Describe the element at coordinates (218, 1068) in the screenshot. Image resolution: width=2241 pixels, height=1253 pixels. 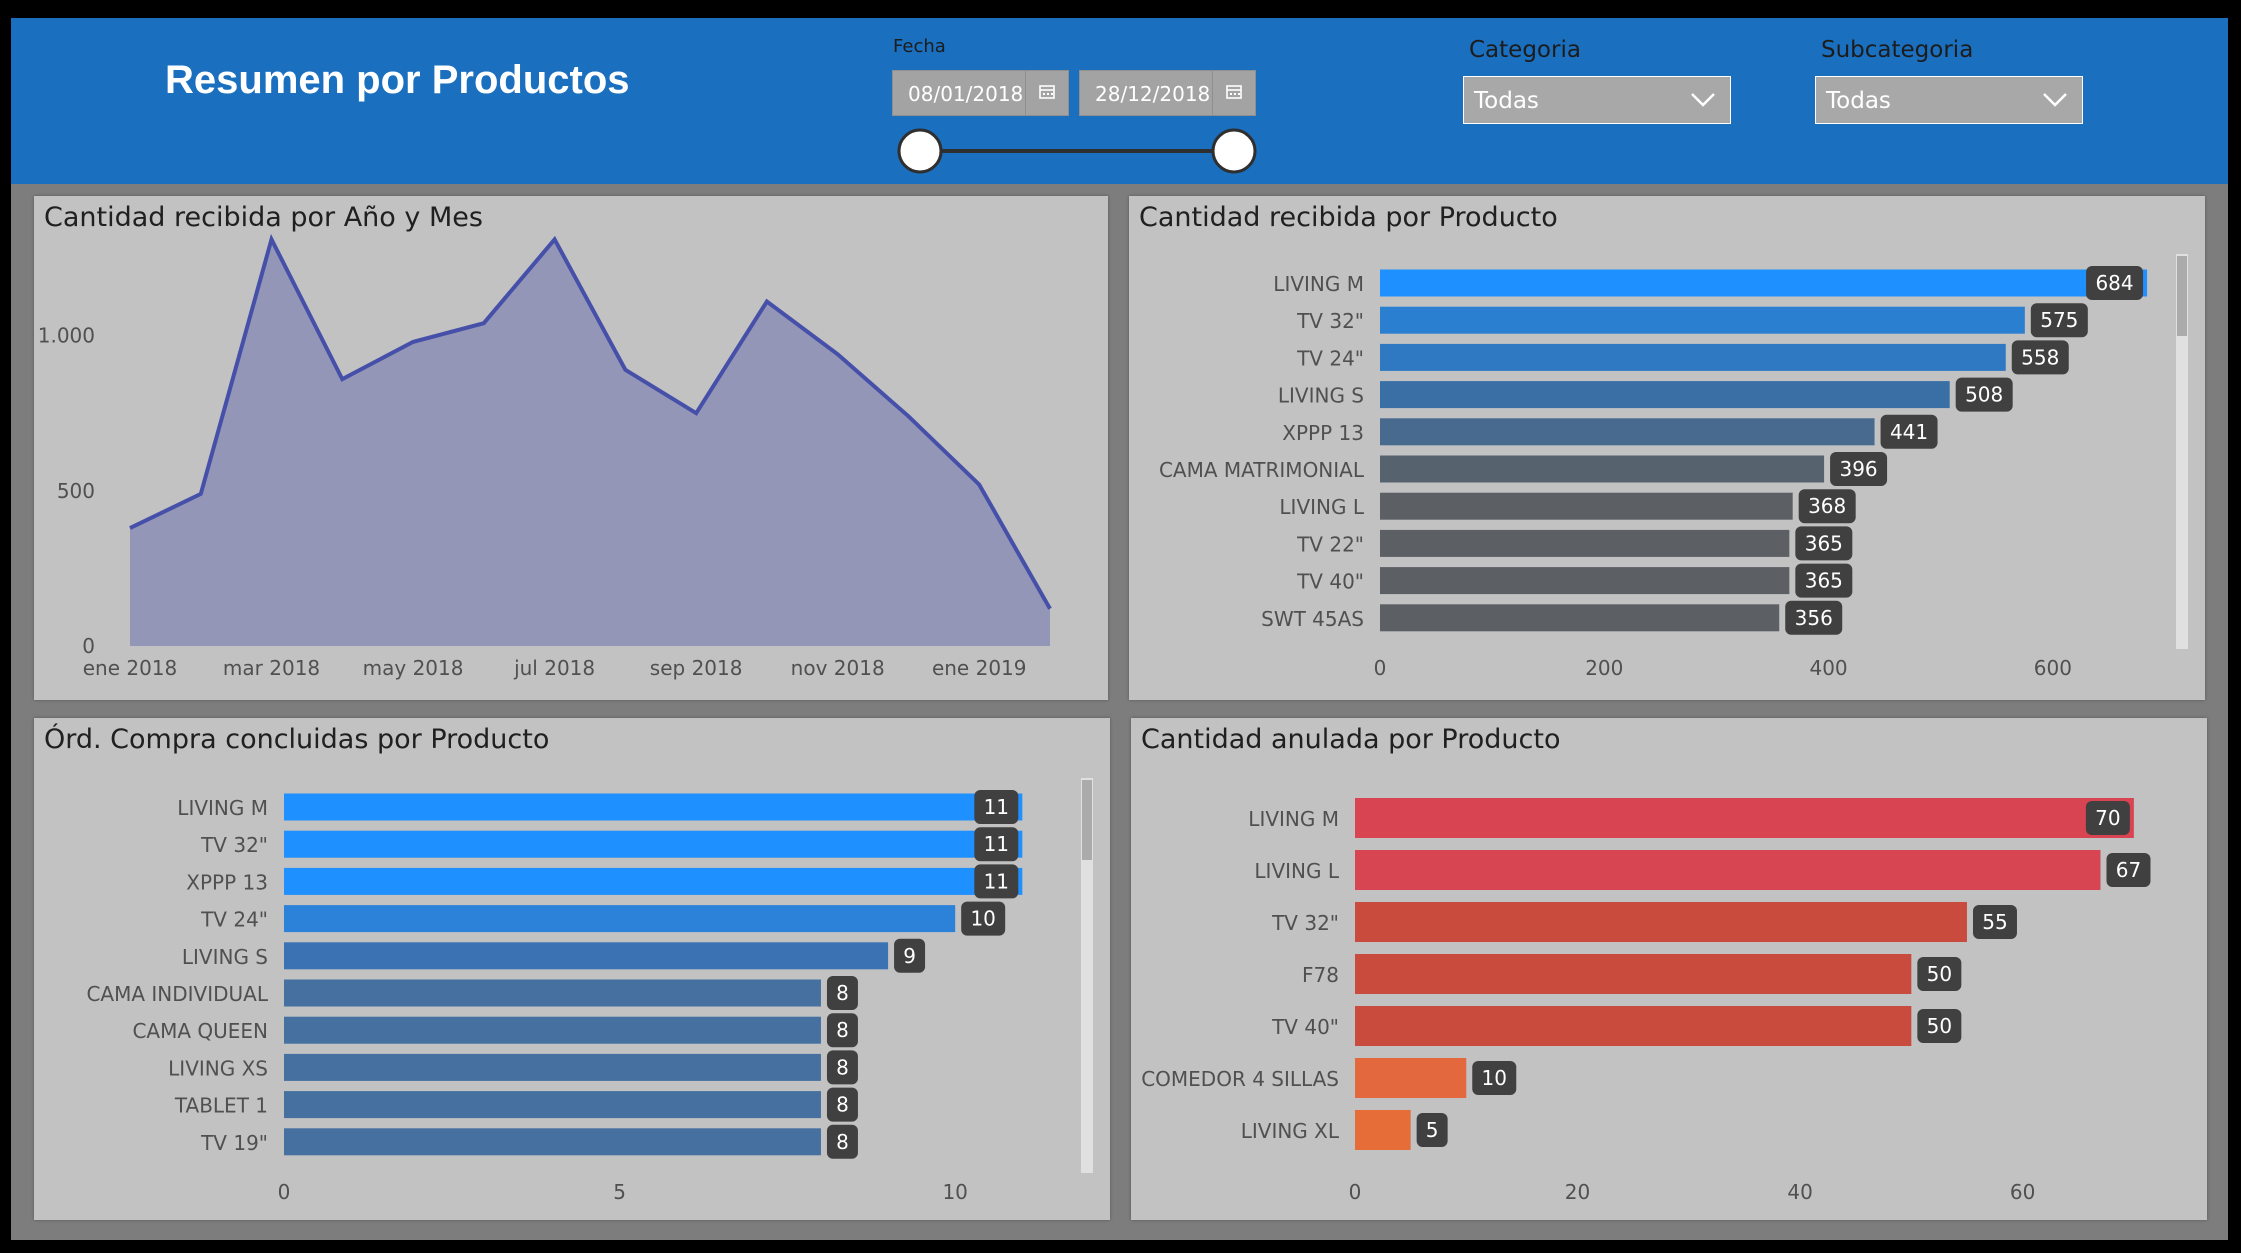
I see `category-label: LIVING XS` at that location.